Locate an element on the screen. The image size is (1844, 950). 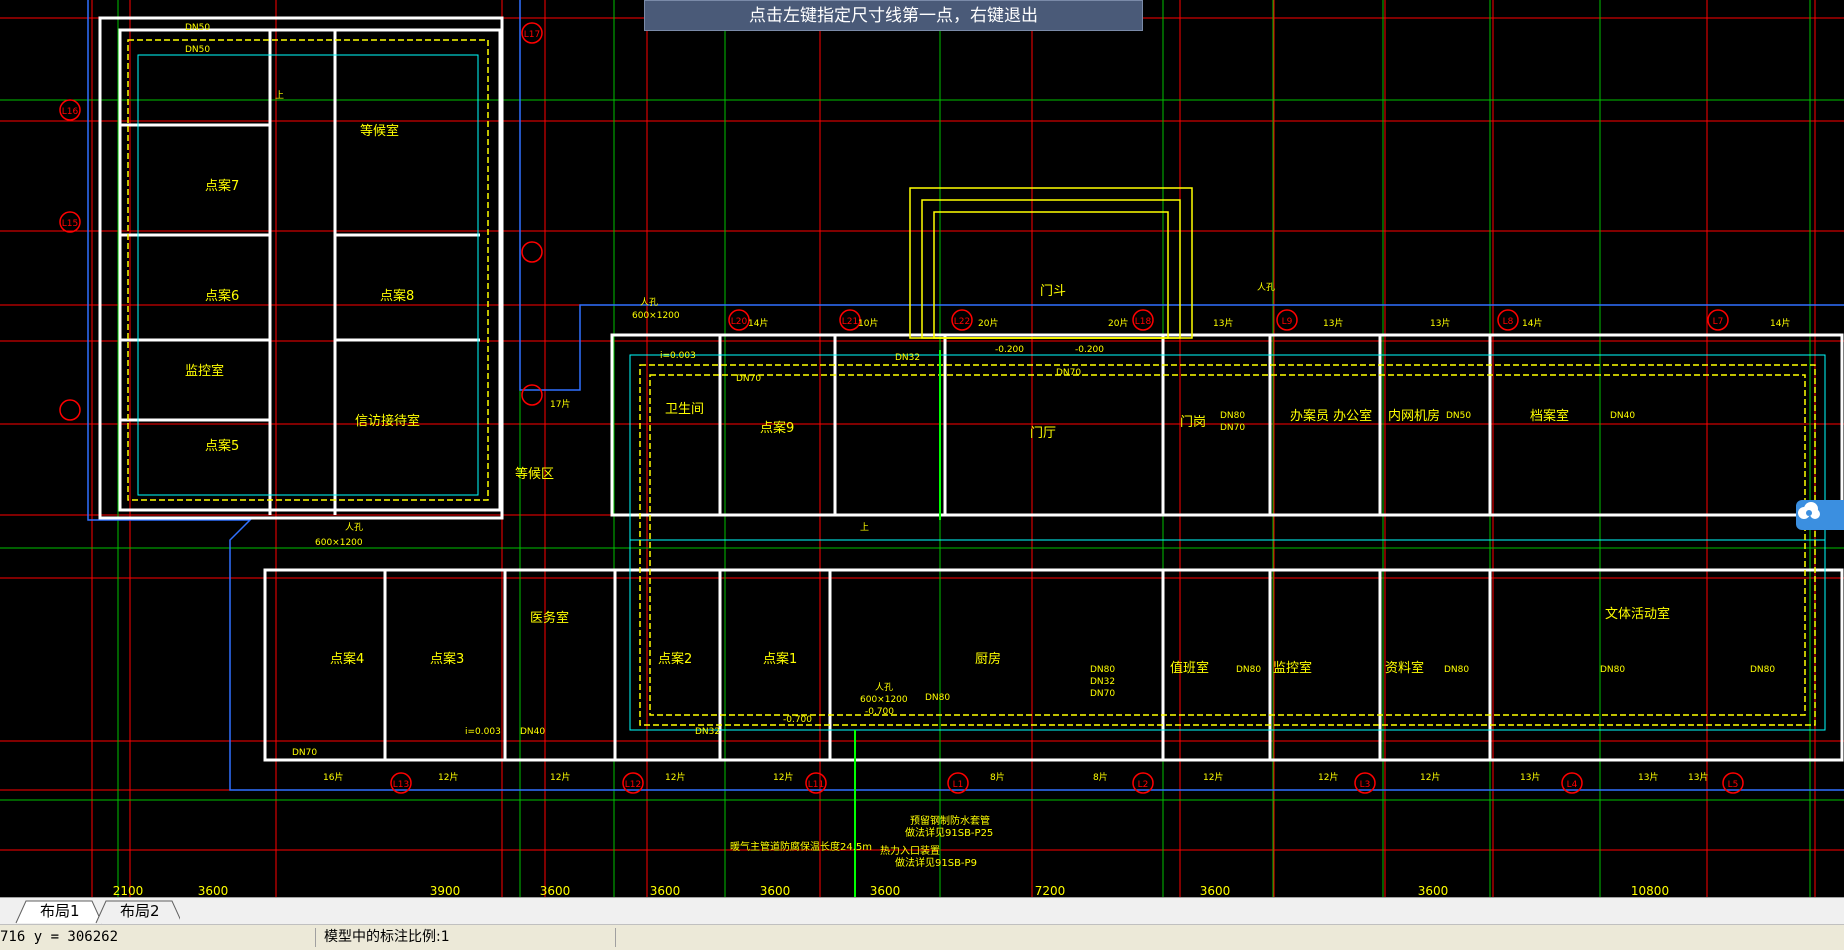
room-entrance: 门斗 is located at coordinates (1053, 291).